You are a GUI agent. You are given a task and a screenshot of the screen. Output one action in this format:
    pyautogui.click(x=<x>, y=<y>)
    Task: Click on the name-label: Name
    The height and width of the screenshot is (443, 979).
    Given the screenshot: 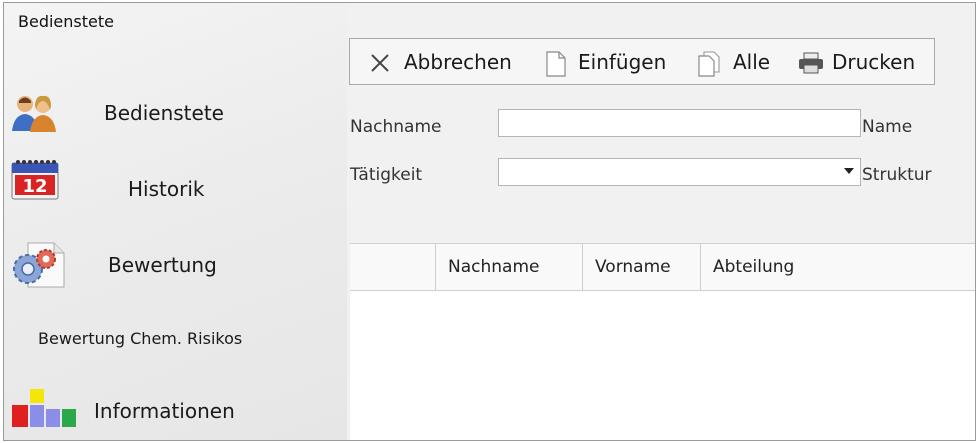 What is the action you would take?
    pyautogui.click(x=887, y=127)
    